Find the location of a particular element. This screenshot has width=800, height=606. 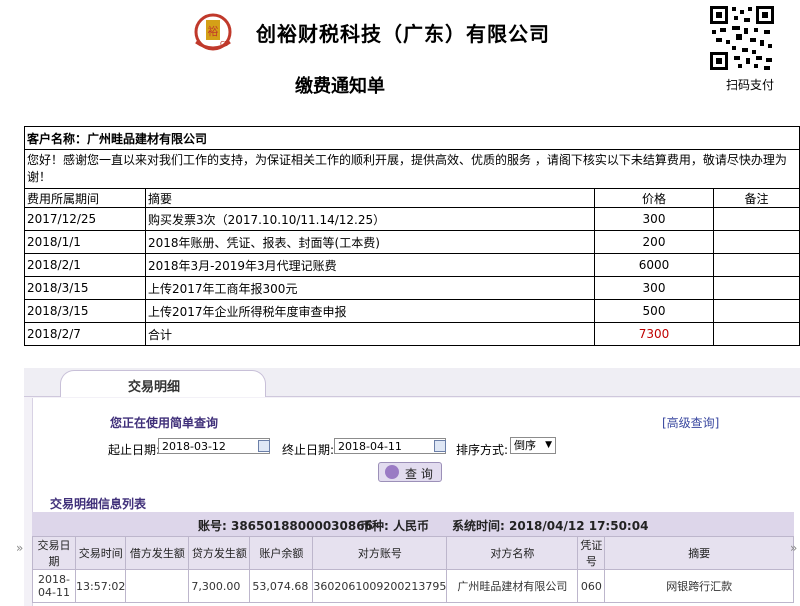

chevron-down-icon: ▼ is located at coordinates (548, 445).